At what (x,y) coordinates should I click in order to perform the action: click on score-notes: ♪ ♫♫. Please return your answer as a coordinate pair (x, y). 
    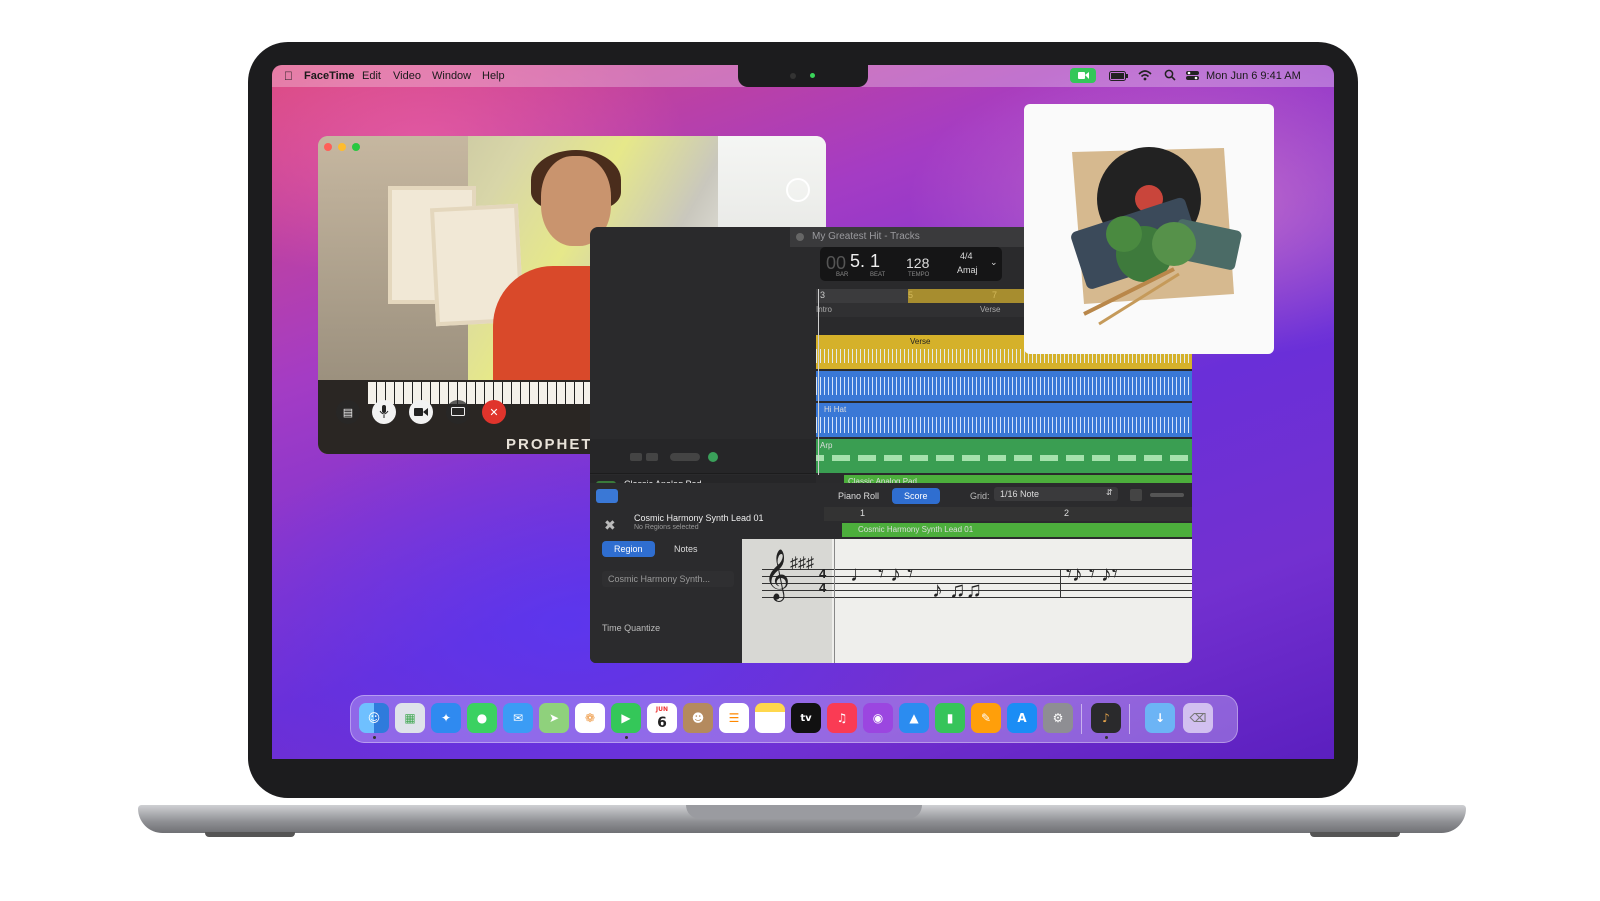
    Looking at the image, I should click on (957, 589).